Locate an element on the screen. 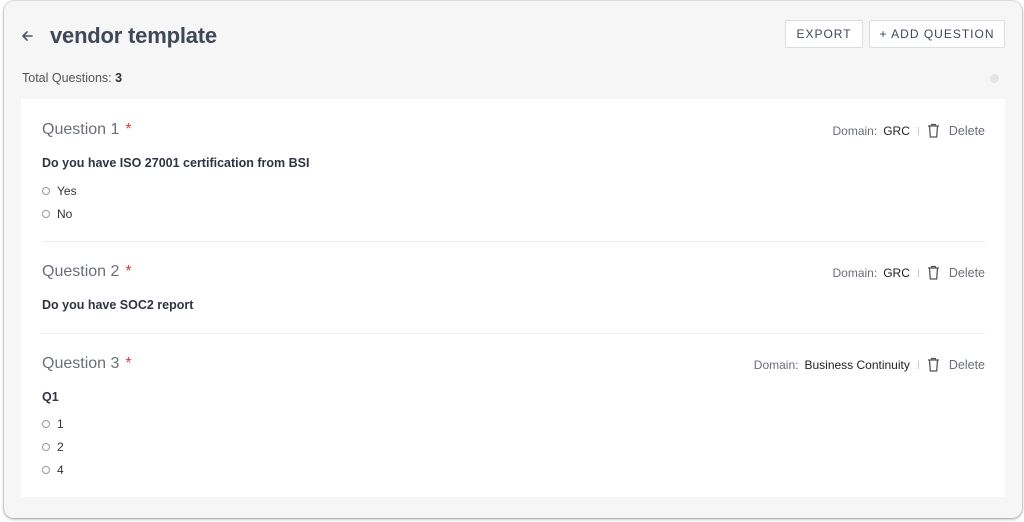 Image resolution: width=1024 pixels, height=522 pixels. option-label: No is located at coordinates (65, 214).